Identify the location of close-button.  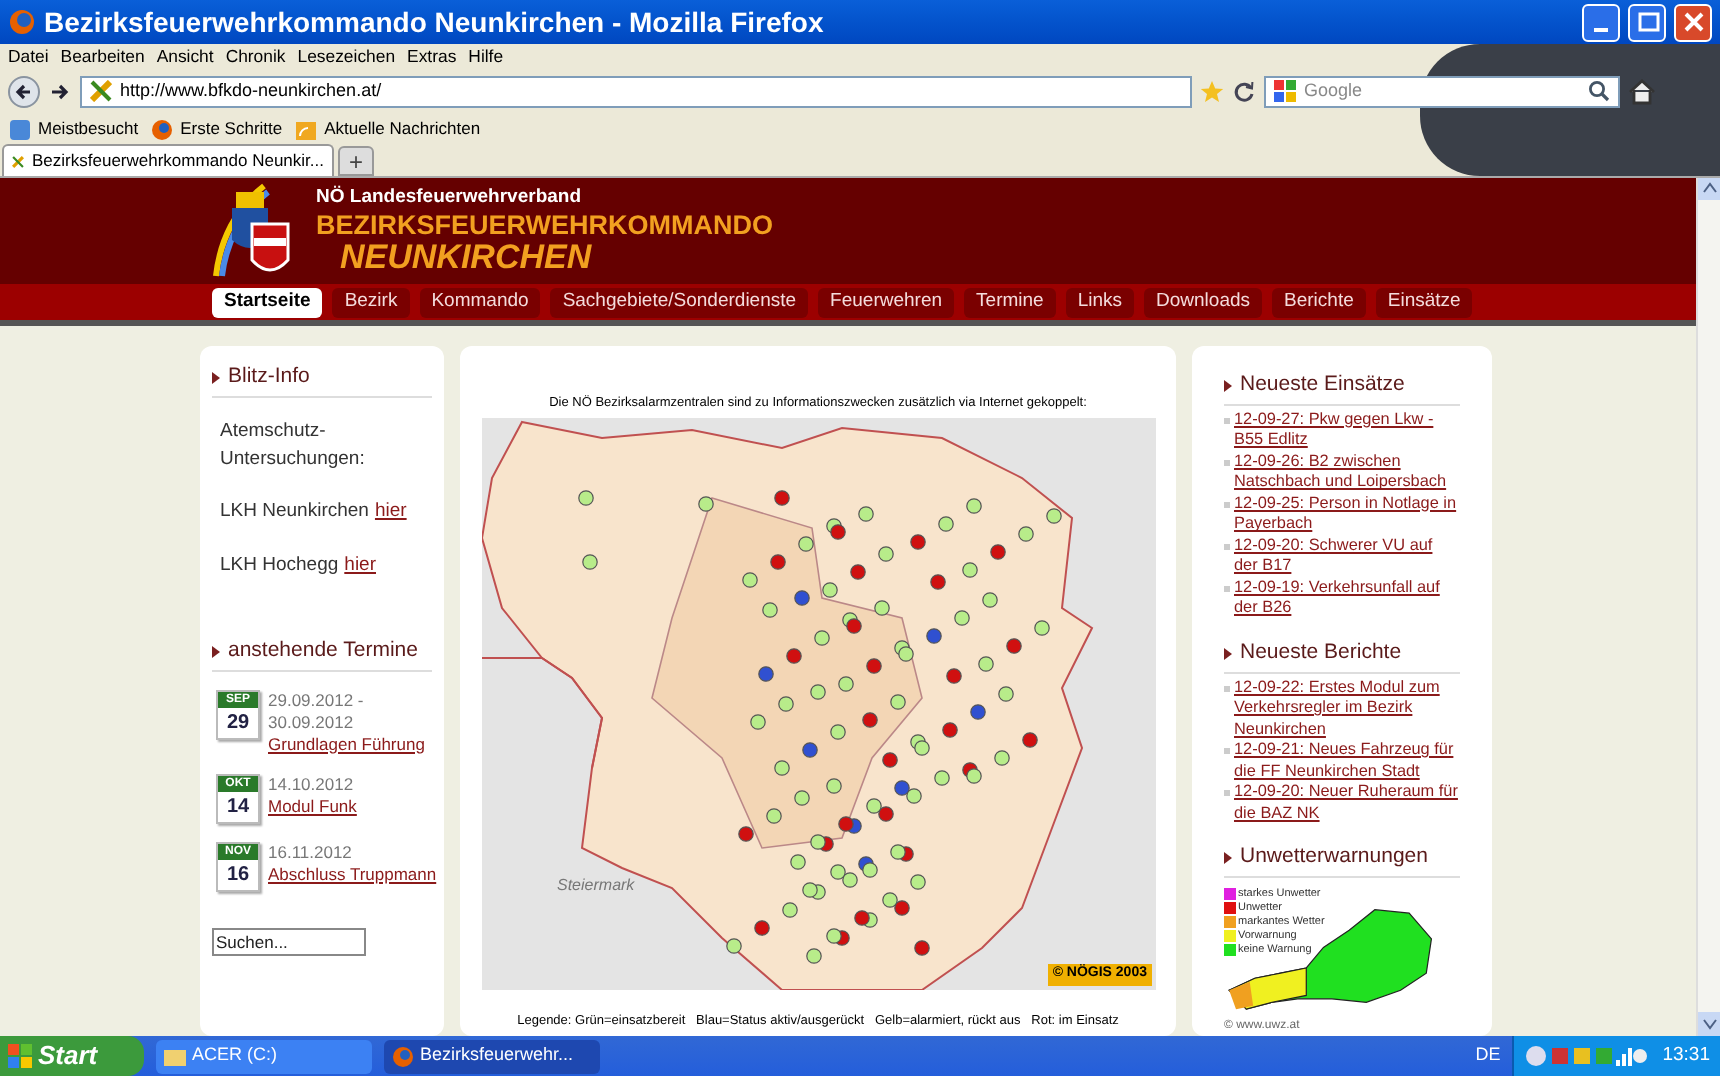
(1693, 22).